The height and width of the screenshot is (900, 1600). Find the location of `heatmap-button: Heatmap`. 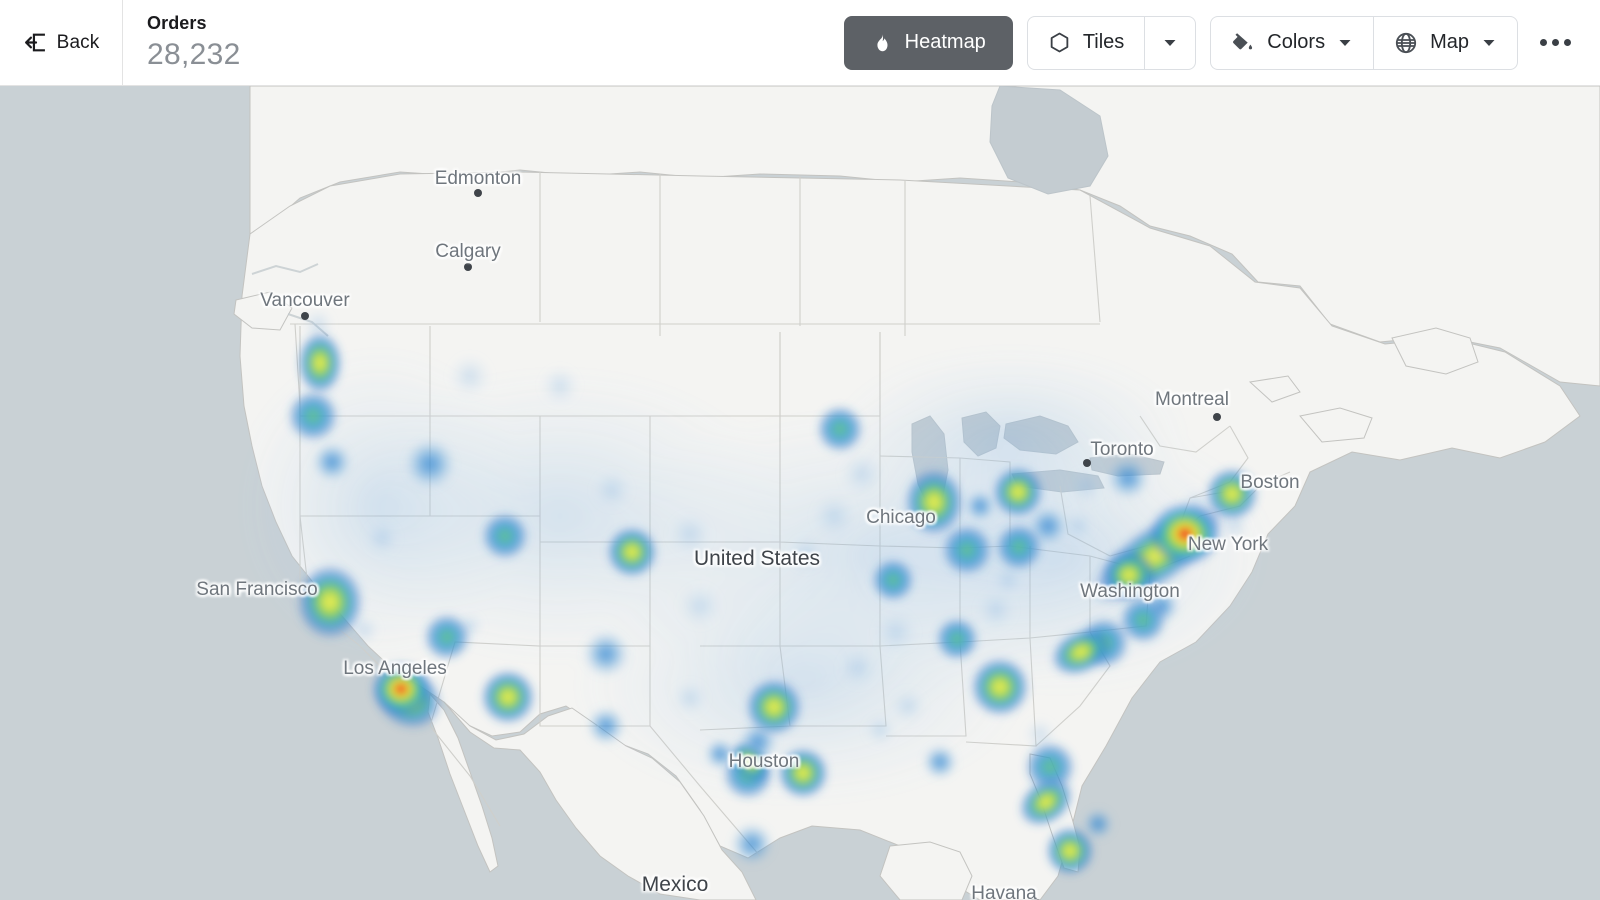

heatmap-button: Heatmap is located at coordinates (928, 42).